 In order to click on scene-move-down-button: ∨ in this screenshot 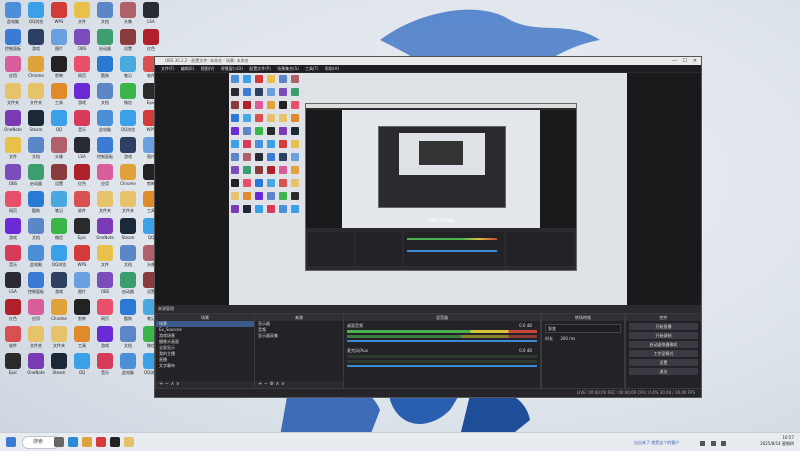, I will do `click(178, 384)`.